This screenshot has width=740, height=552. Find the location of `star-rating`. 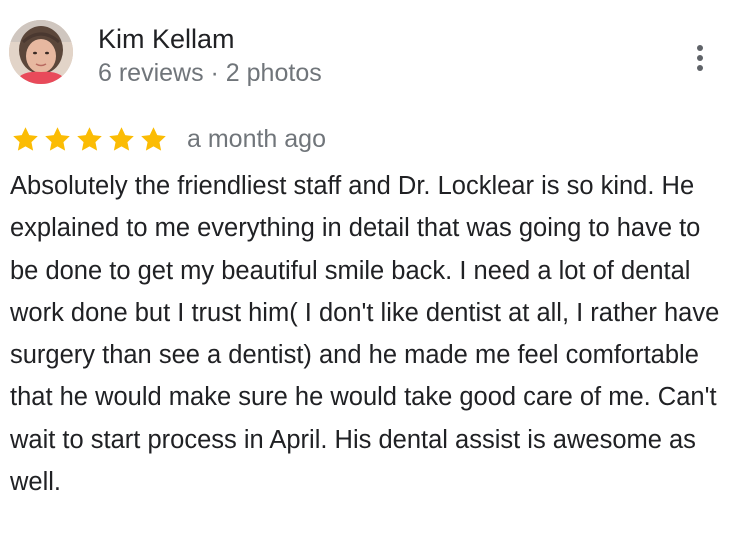

star-rating is located at coordinates (89, 139).